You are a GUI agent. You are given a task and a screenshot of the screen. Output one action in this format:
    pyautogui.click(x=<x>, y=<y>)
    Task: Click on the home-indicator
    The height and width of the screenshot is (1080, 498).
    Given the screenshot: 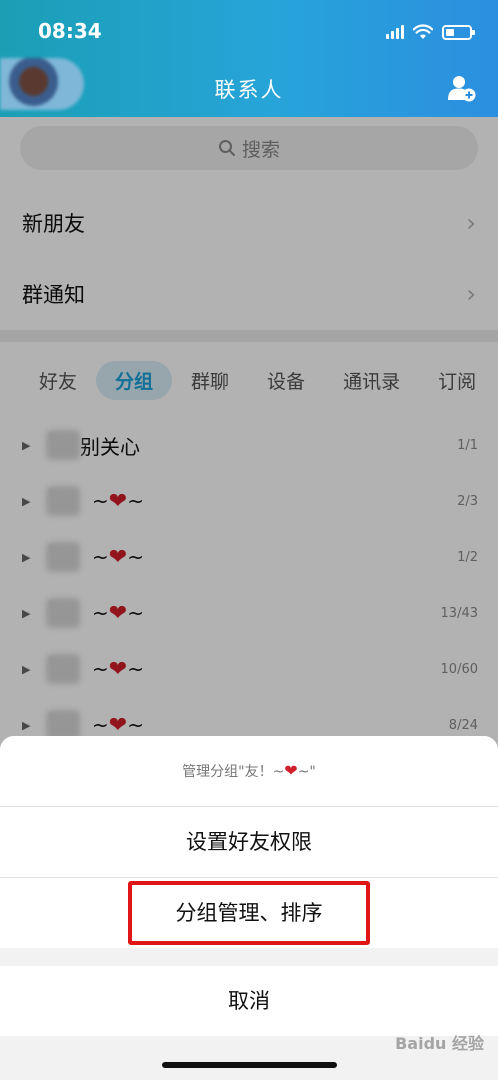 What is the action you would take?
    pyautogui.click(x=249, y=1065)
    